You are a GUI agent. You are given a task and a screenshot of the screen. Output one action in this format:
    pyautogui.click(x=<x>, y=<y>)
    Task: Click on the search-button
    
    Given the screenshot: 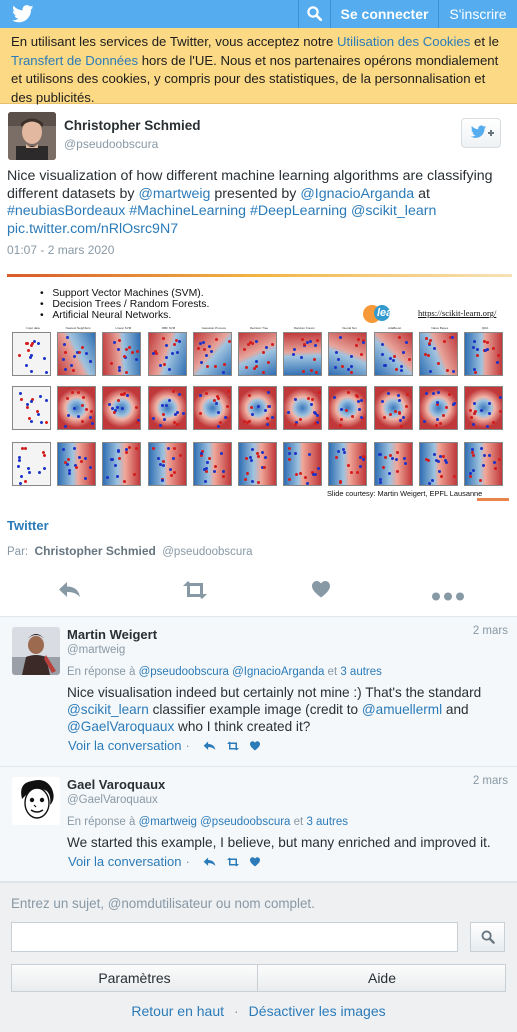 What is the action you would take?
    pyautogui.click(x=314, y=14)
    